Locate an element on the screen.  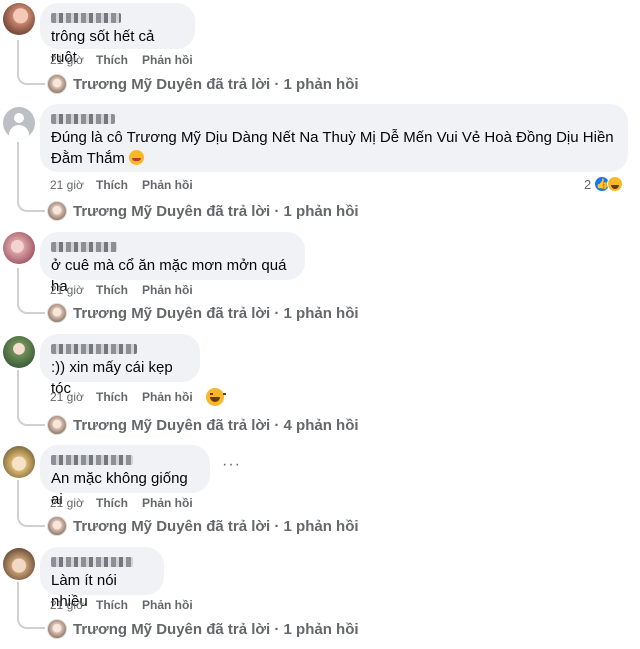
comment-bubble: trông sốt hết cả ruột is located at coordinates (117, 34).